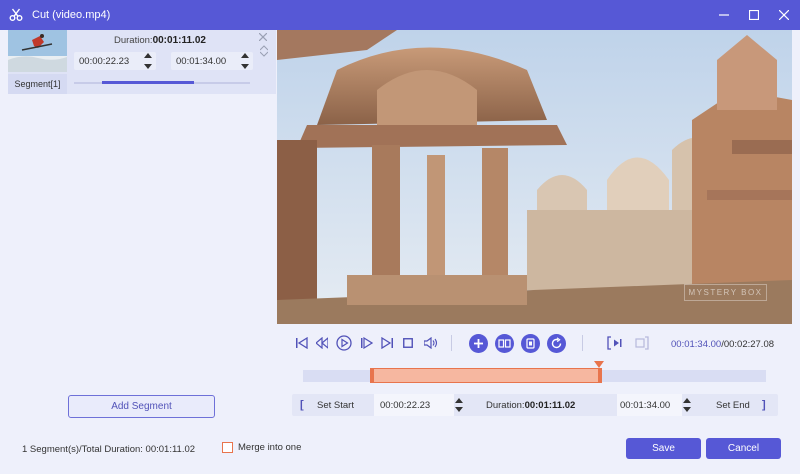 The width and height of the screenshot is (800, 474). Describe the element at coordinates (733, 405) in the screenshot. I see `set-end-button: Set End` at that location.